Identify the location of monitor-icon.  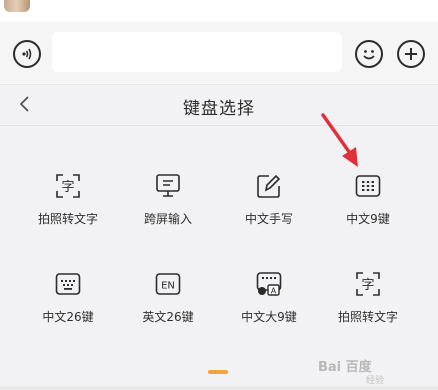
(168, 185).